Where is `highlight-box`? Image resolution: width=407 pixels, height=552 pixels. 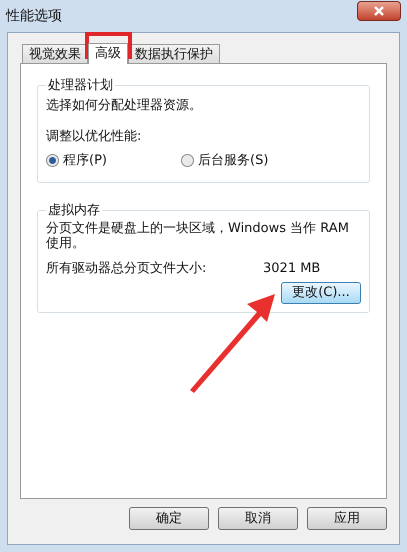
highlight-box is located at coordinates (108, 45).